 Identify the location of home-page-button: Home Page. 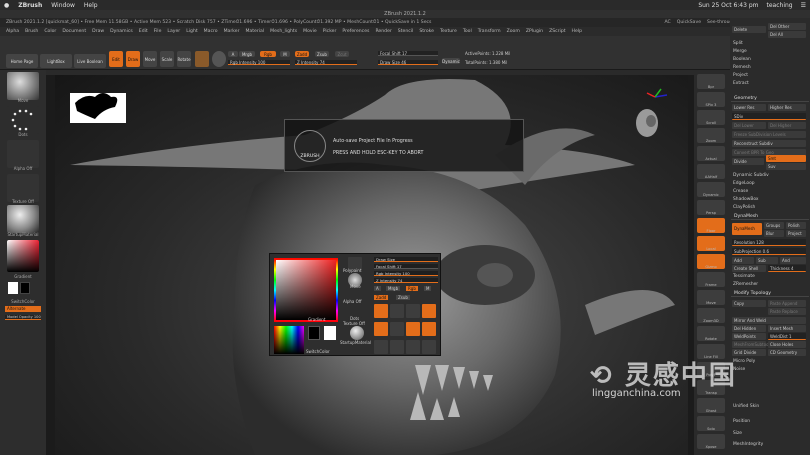
(22, 61).